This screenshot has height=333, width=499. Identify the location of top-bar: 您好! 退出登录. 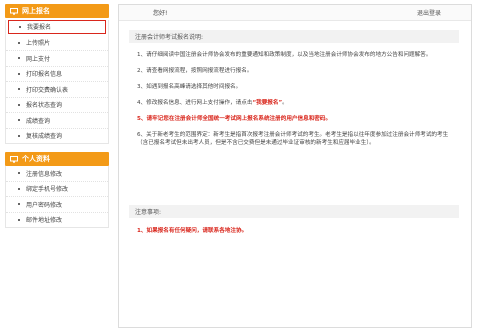
(295, 13).